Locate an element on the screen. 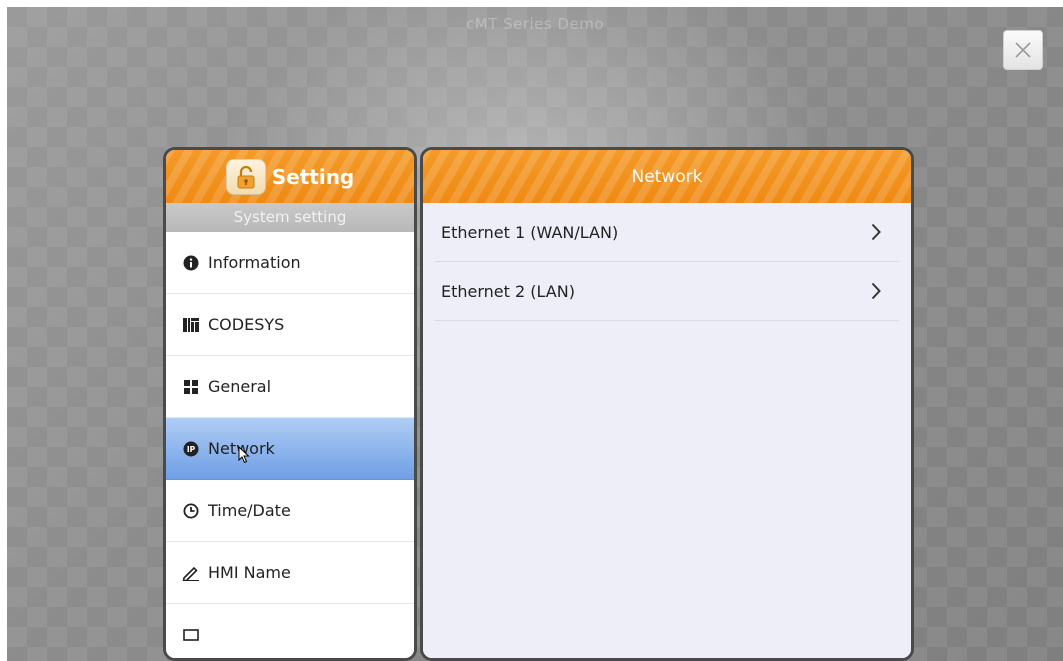  ip-icon: IP is located at coordinates (191, 449).